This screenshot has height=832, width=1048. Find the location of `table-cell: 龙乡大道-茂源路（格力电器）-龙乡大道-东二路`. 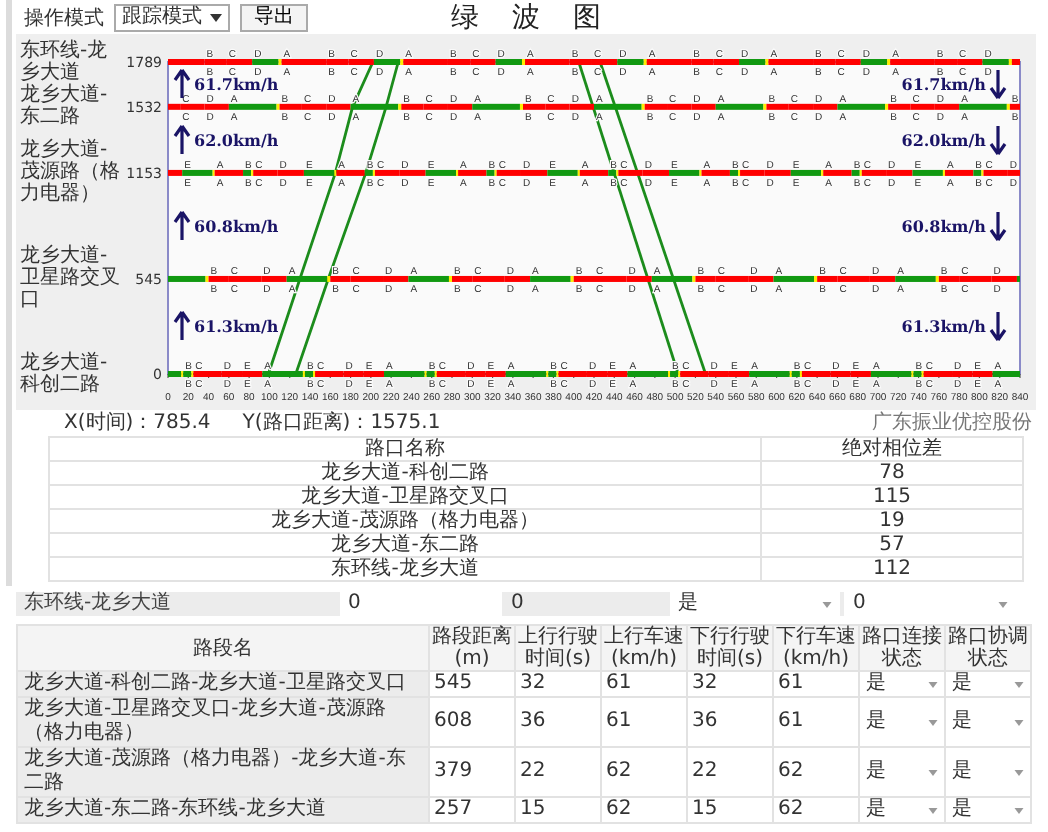

table-cell: 龙乡大道-茂源路（格力电器）-龙乡大道-东二路 is located at coordinates (223, 772).